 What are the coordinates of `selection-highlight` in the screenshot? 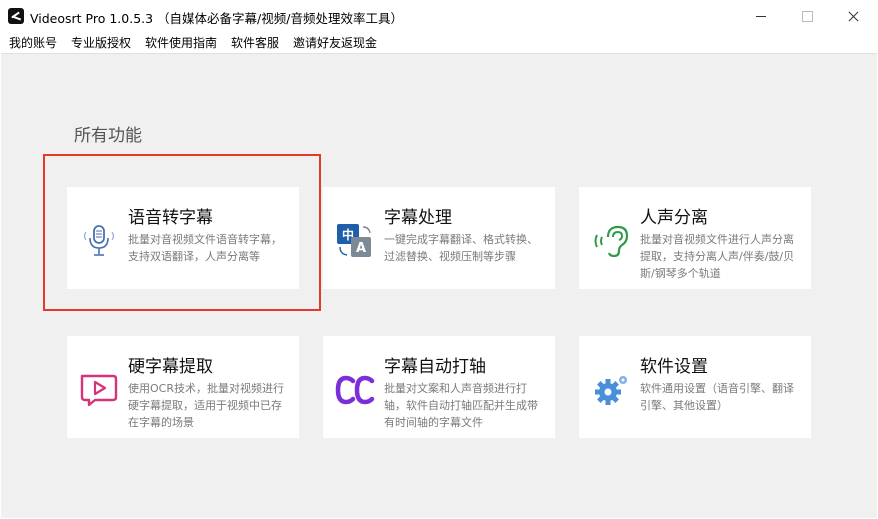 It's located at (182, 232).